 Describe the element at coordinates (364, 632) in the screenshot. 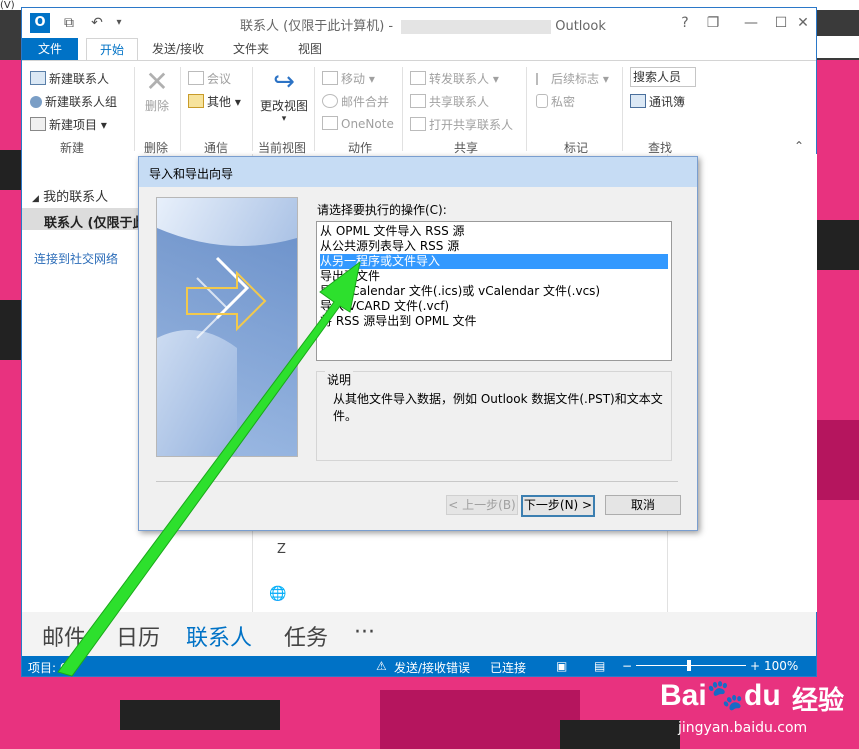

I see `nav-more: ···` at that location.